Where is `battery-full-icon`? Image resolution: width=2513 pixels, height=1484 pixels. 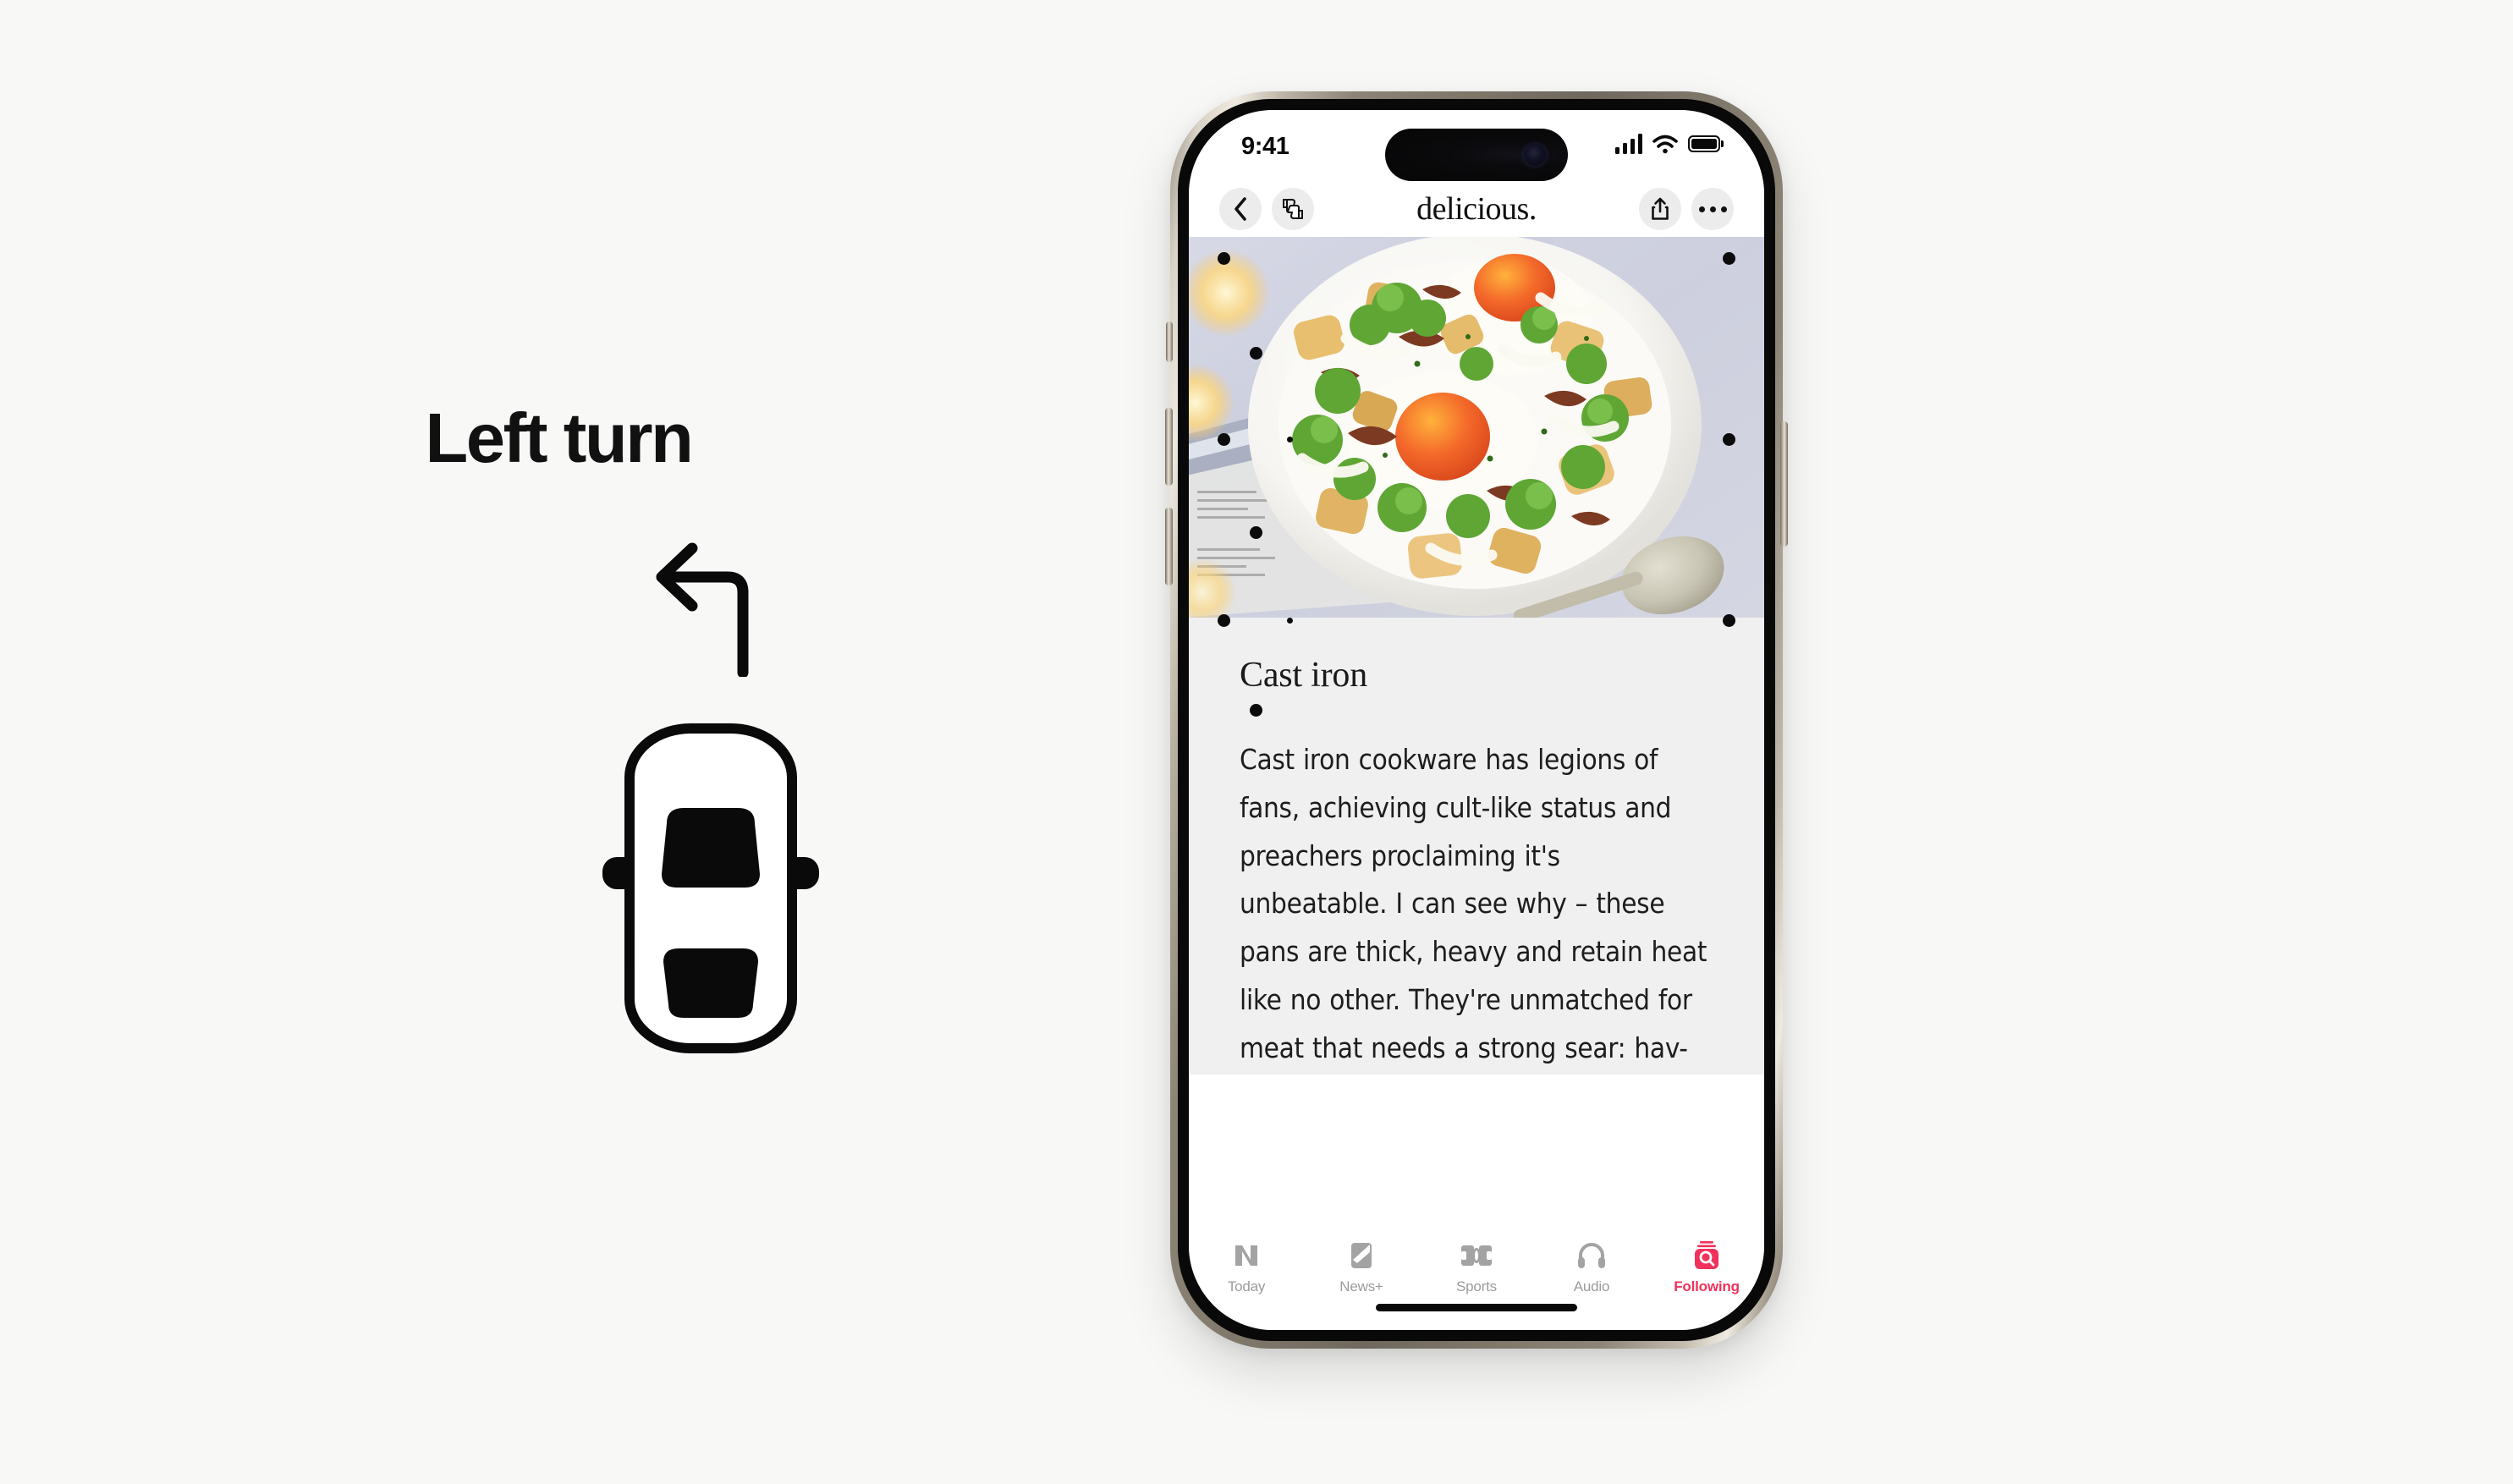 battery-full-icon is located at coordinates (1704, 143).